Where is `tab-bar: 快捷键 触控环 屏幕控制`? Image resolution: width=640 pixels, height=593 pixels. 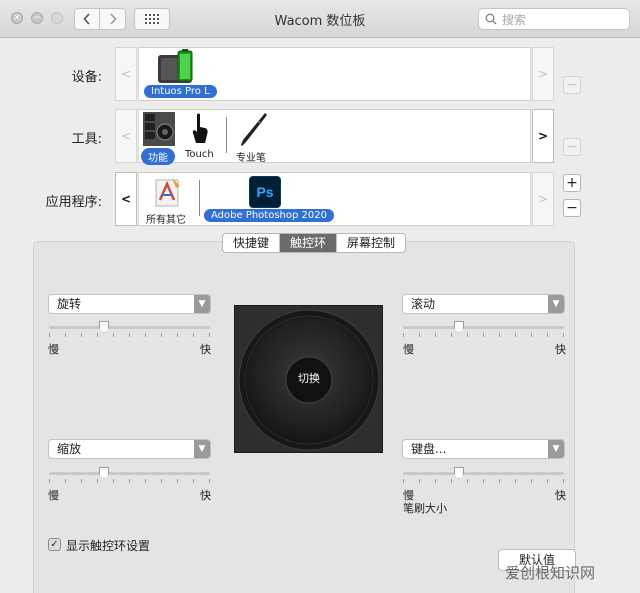 tab-bar: 快捷键 触控环 屏幕控制 is located at coordinates (314, 243).